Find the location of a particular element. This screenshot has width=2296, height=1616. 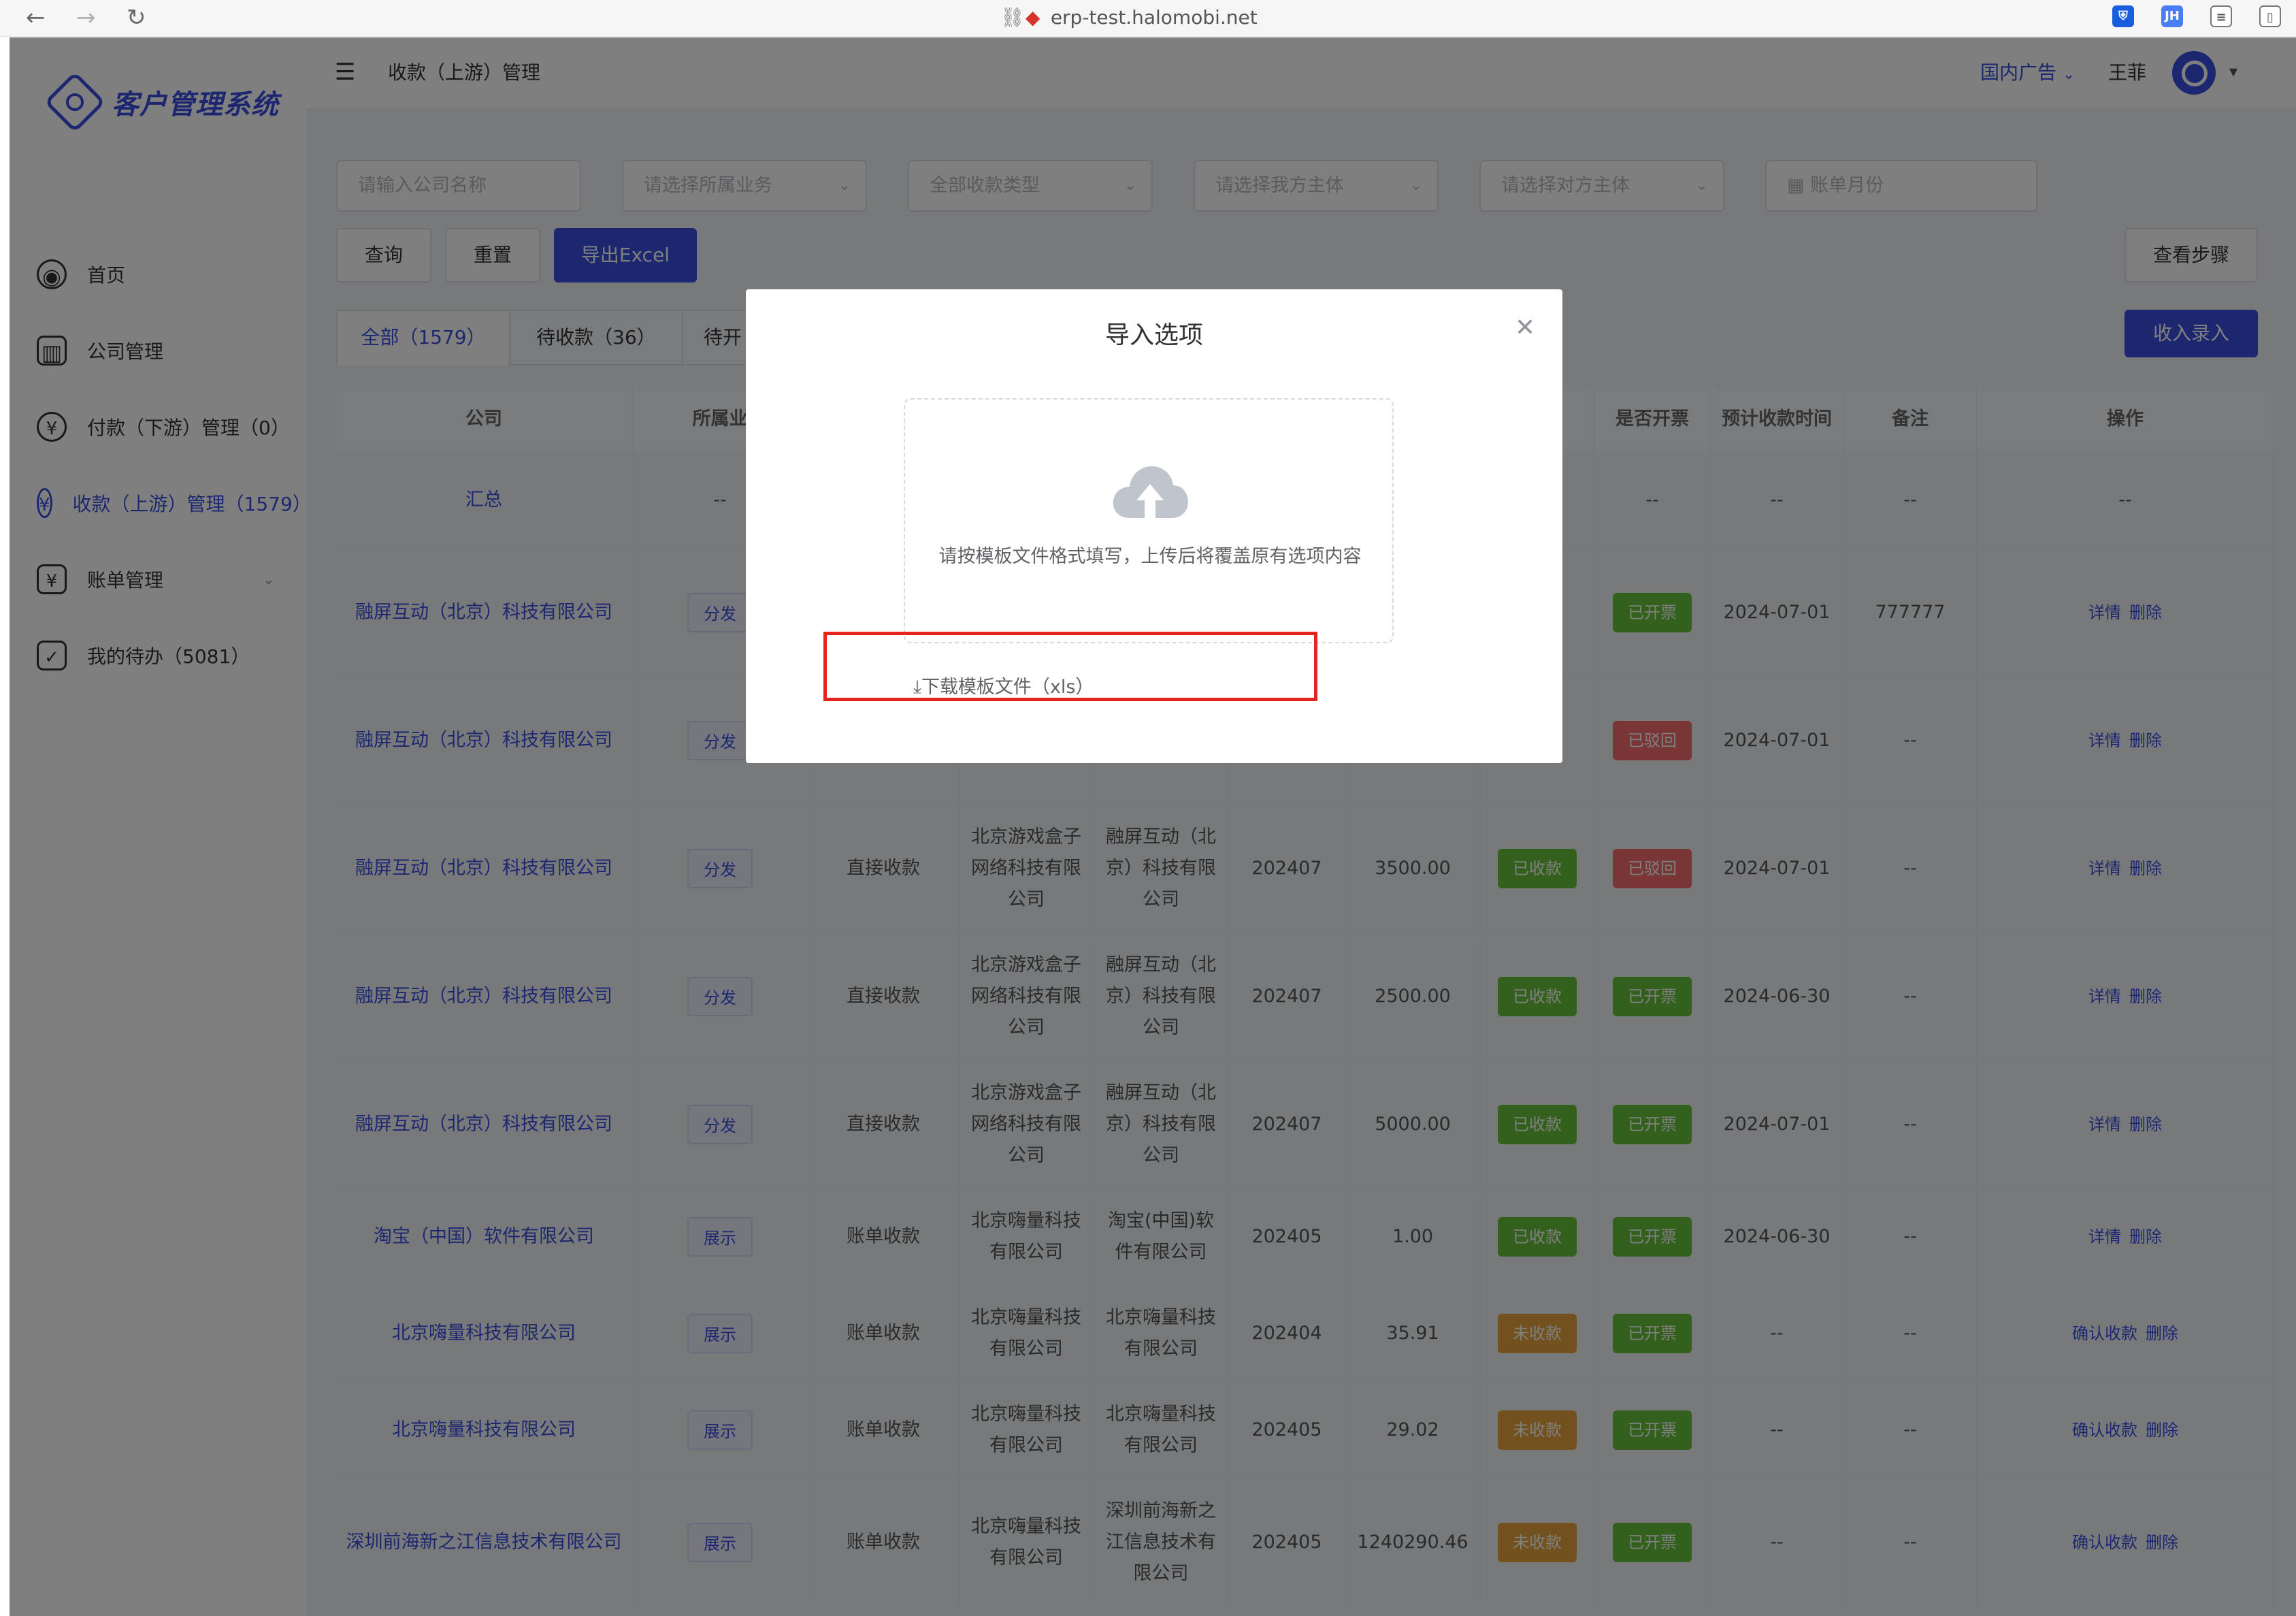

highlight-annotation is located at coordinates (1070, 666).